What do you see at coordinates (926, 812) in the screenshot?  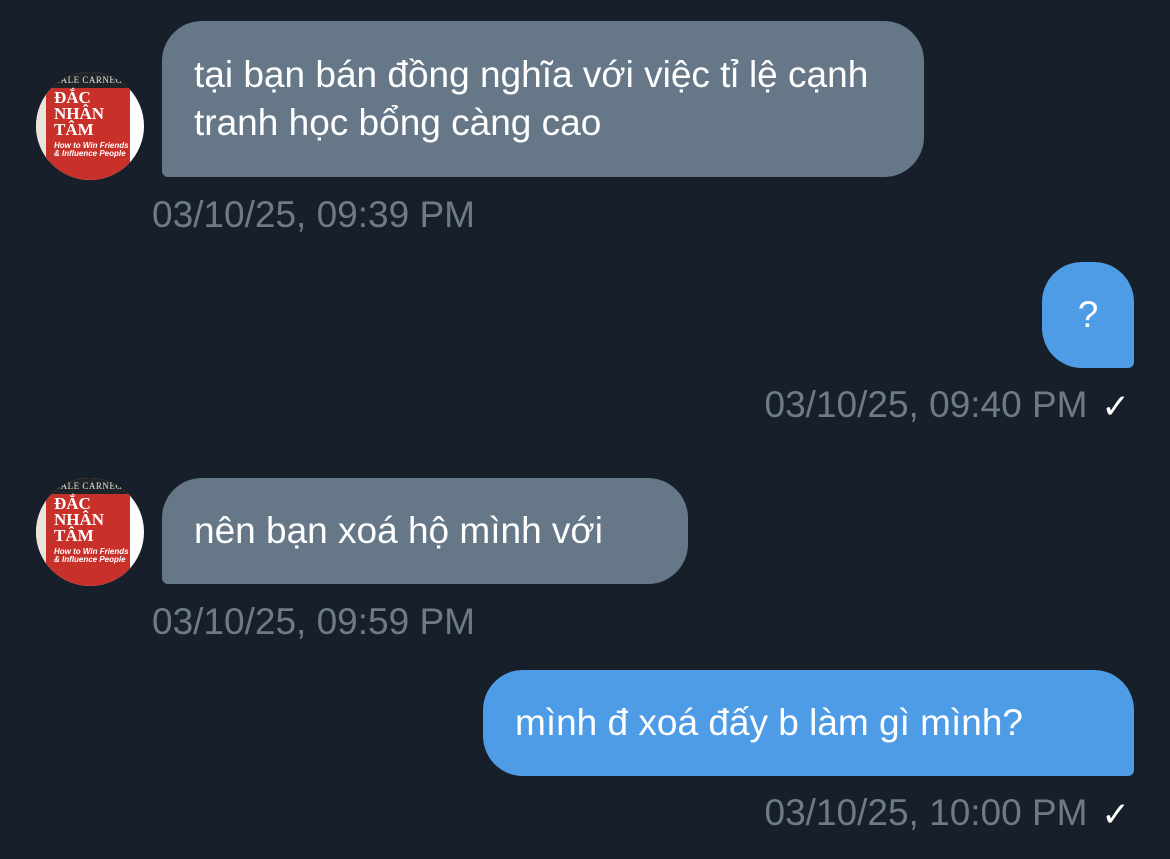 I see `message-timestamp: 03/10/25, 10:00 PM` at bounding box center [926, 812].